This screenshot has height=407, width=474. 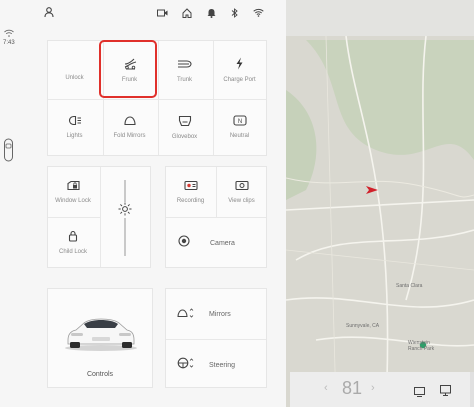 I want to click on bottom-bar: ‹ 81 ›, so click(x=382, y=389).